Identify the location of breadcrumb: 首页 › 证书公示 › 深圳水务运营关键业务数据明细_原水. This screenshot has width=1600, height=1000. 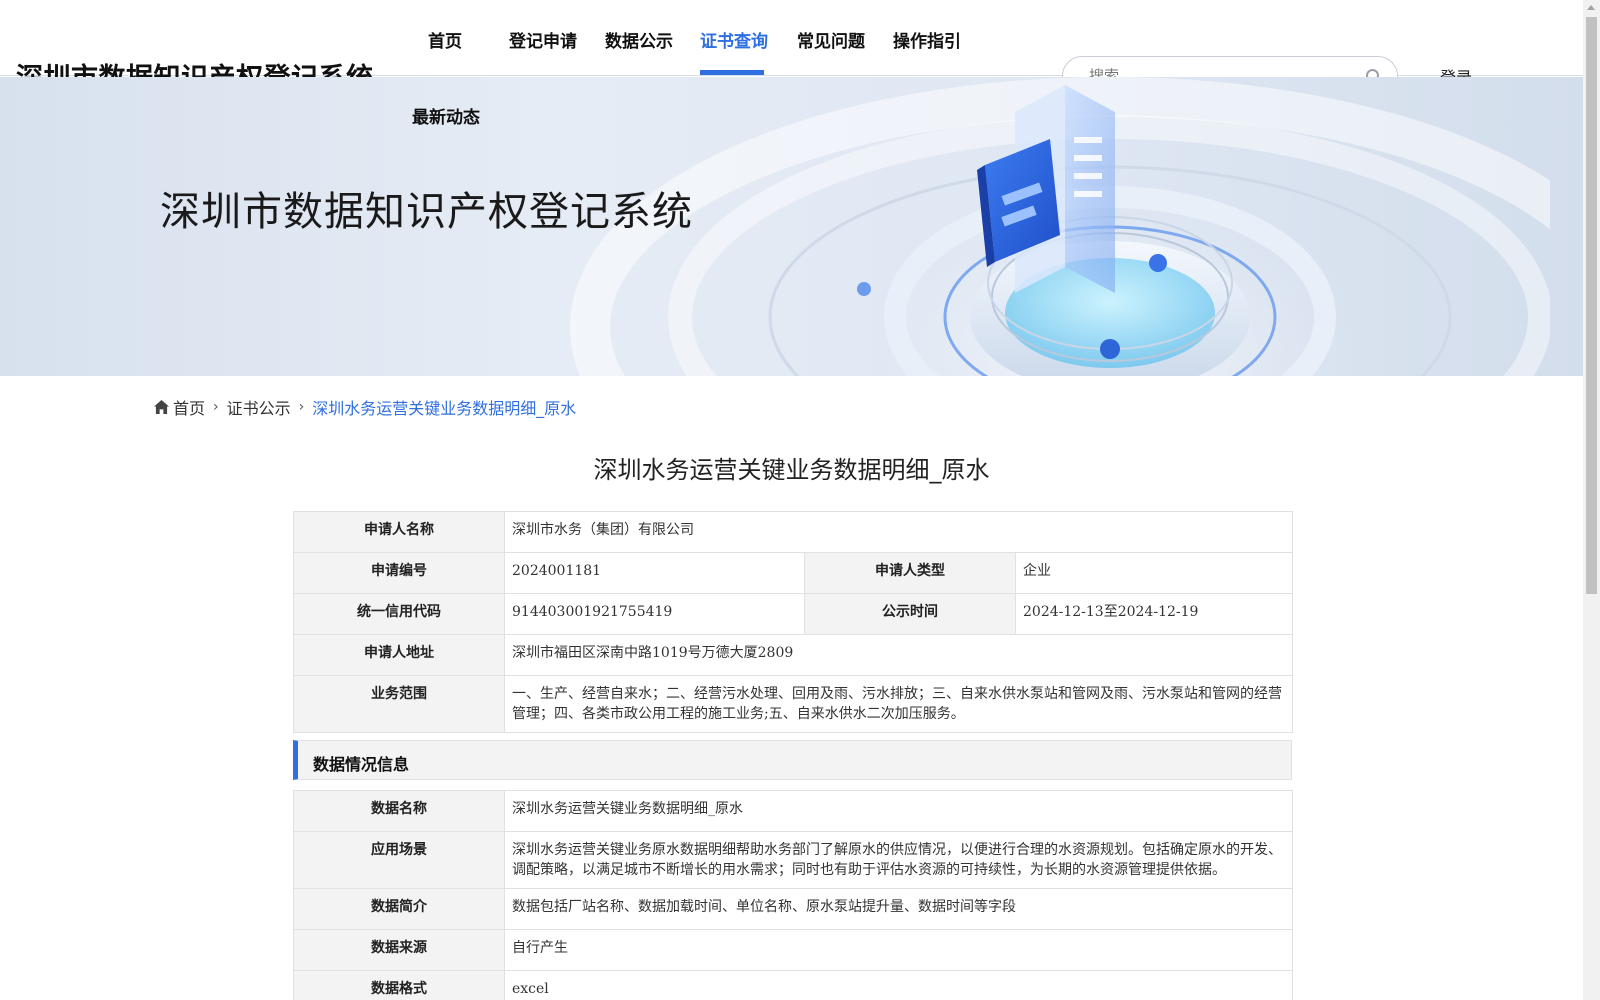
(365, 407).